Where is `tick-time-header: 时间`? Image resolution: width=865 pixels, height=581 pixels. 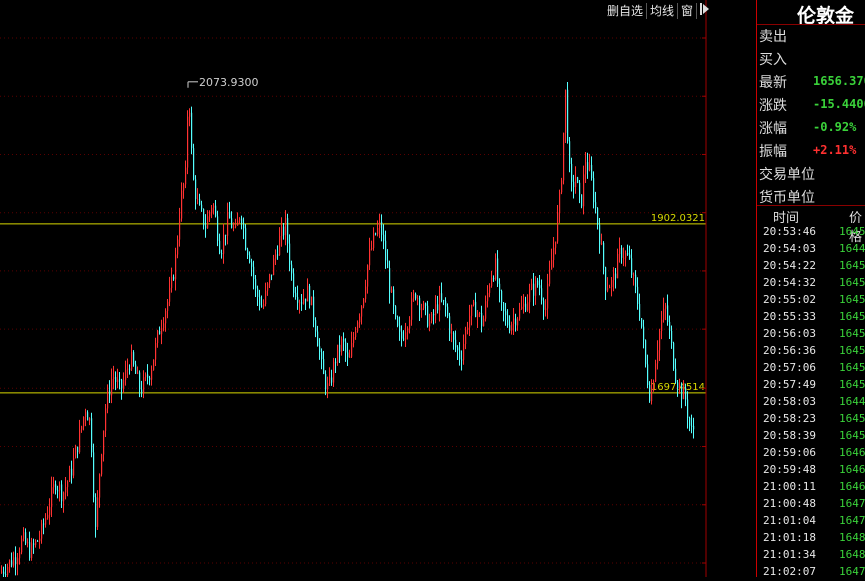 tick-time-header: 时间 is located at coordinates (786, 218).